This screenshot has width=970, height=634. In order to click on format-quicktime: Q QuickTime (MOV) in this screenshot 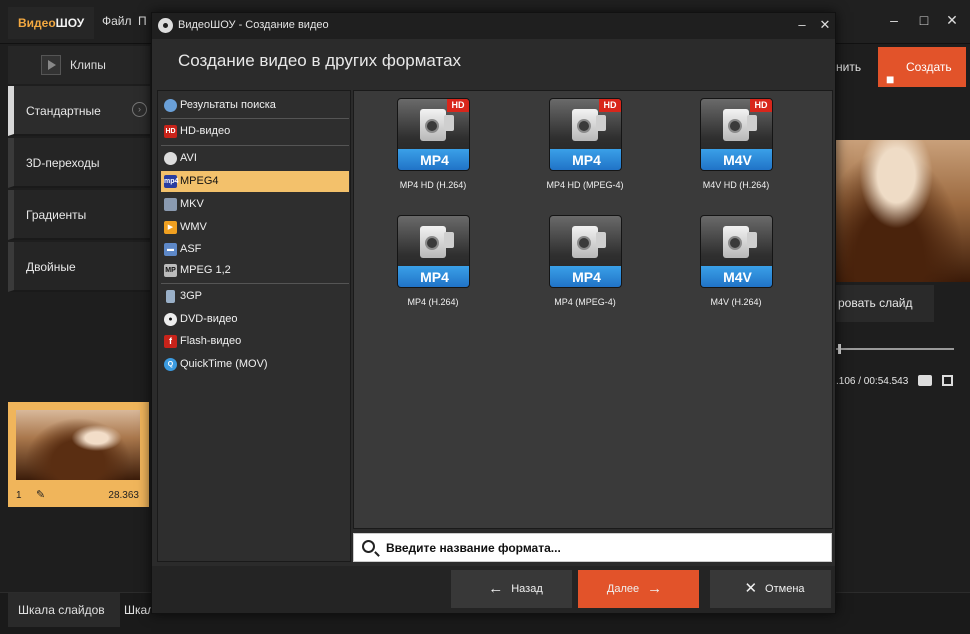, I will do `click(255, 364)`.